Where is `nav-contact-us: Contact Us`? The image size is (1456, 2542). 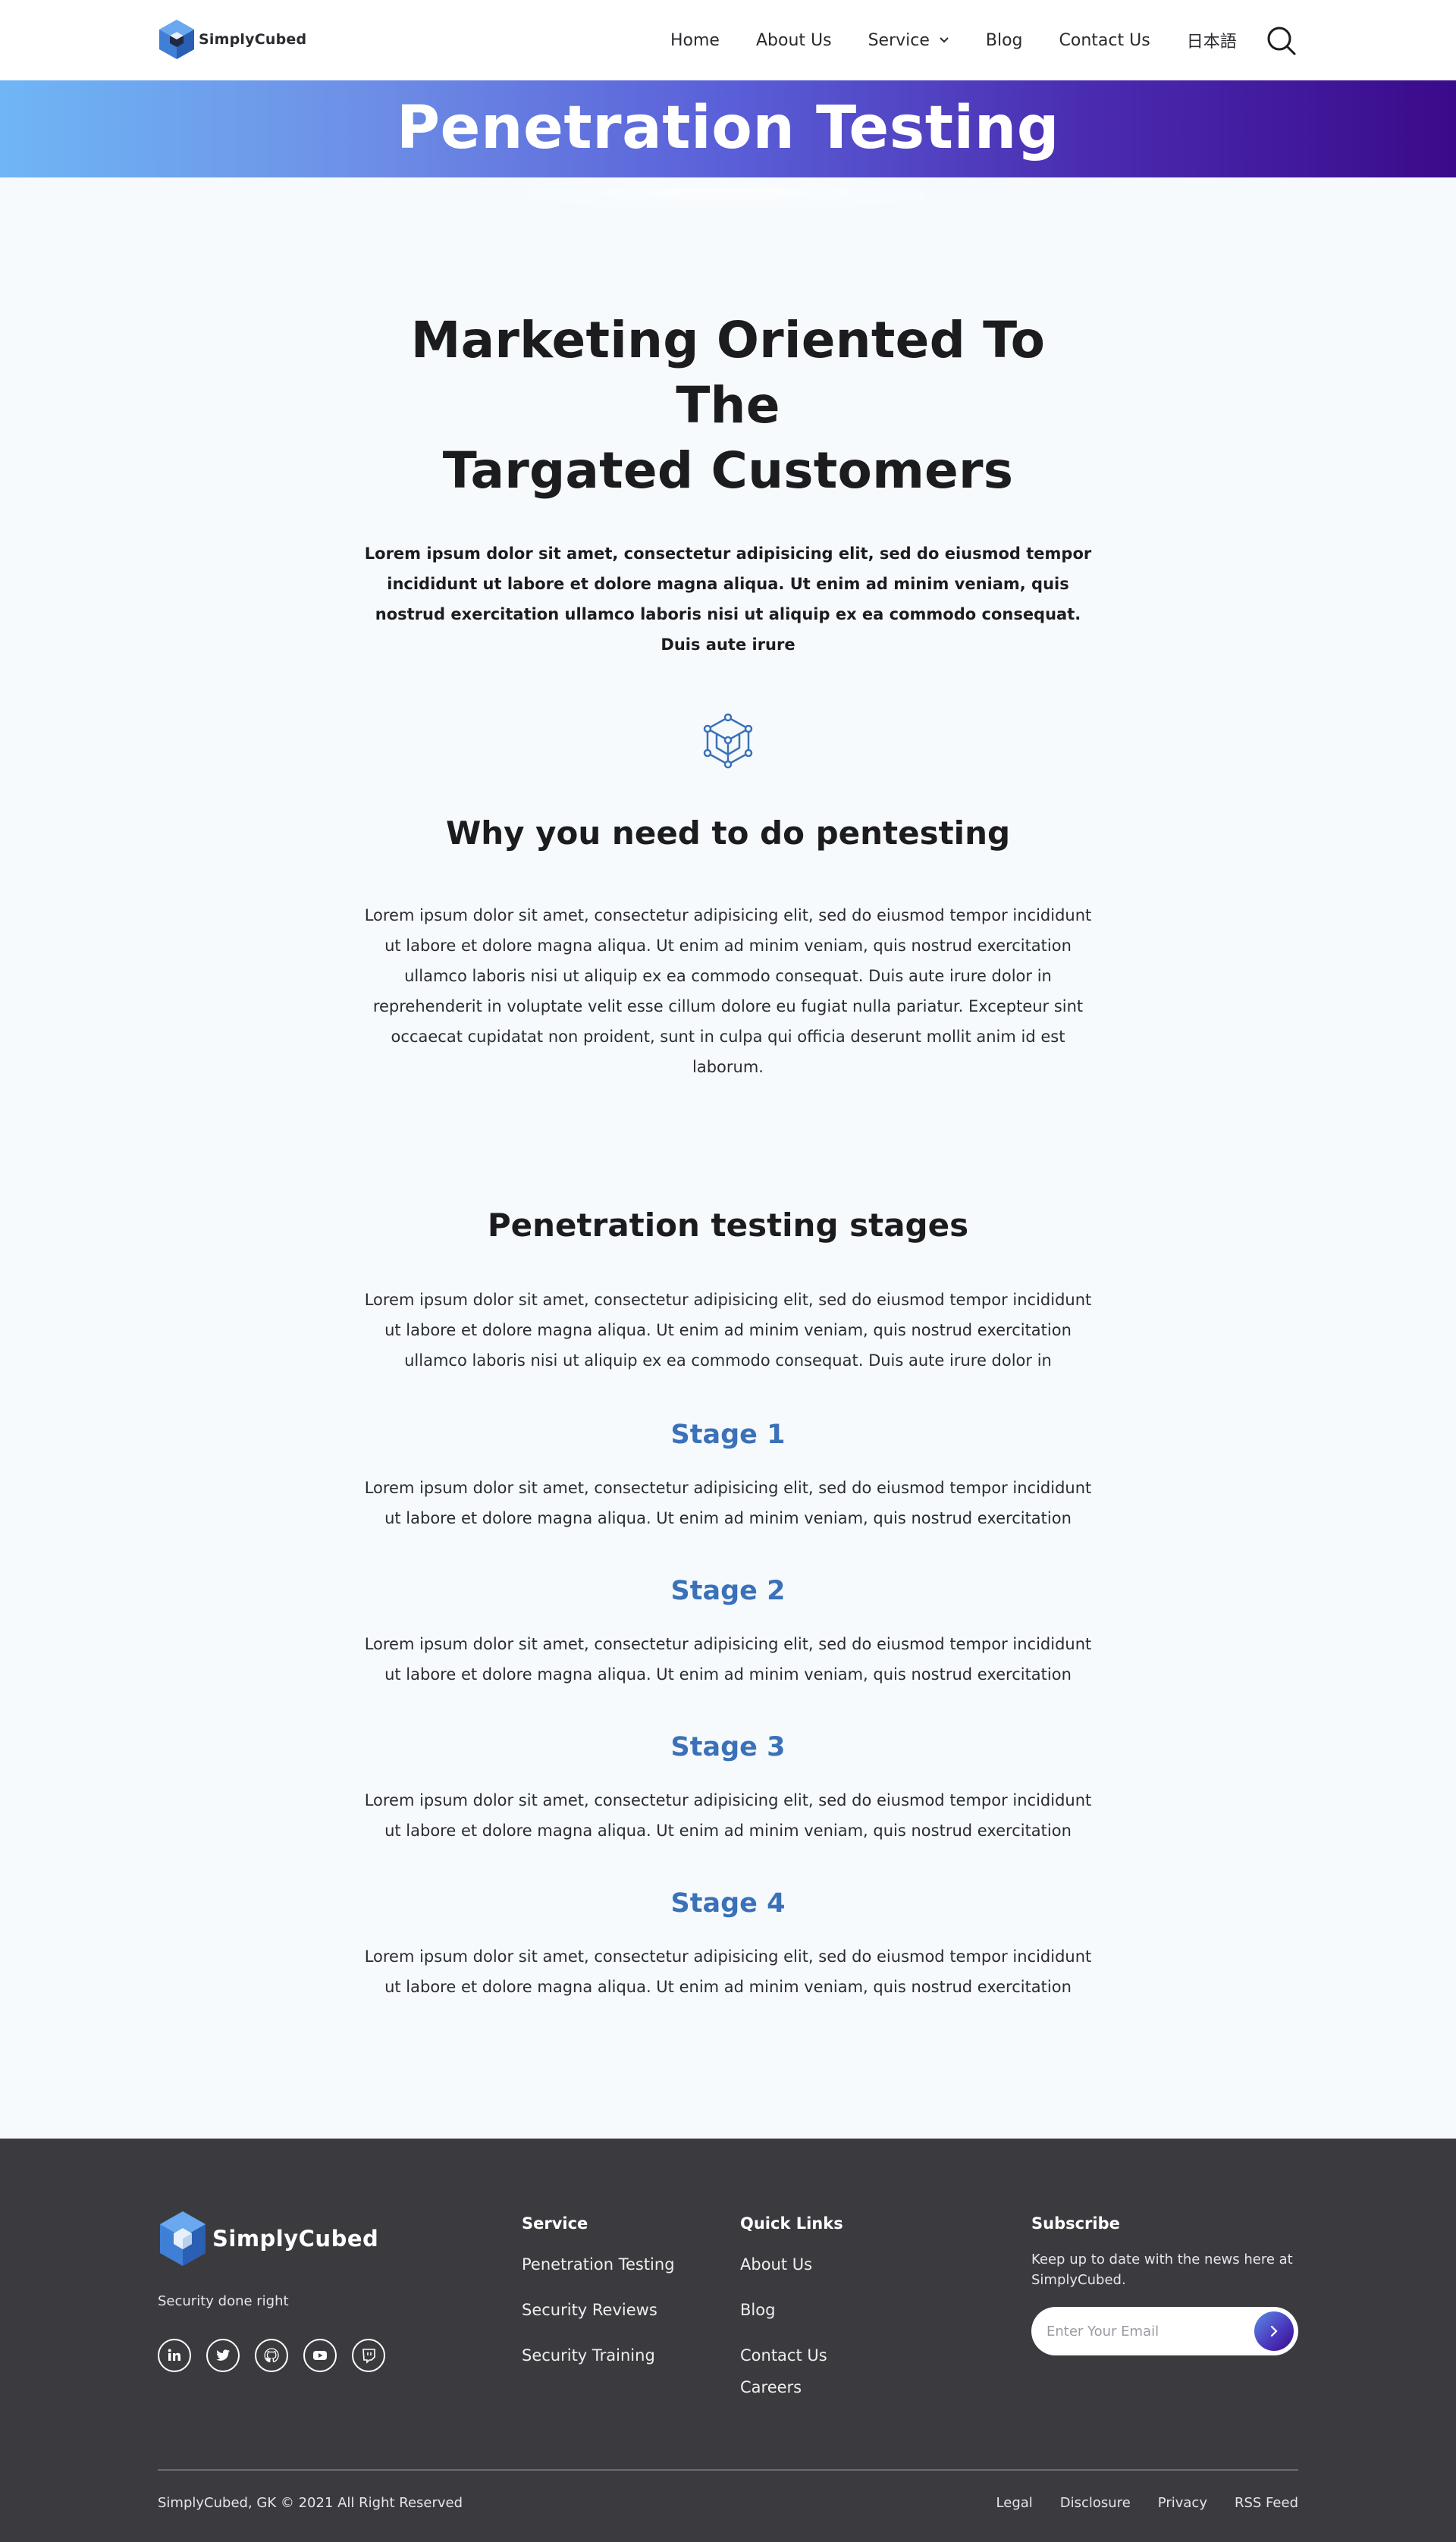 nav-contact-us: Contact Us is located at coordinates (1104, 40).